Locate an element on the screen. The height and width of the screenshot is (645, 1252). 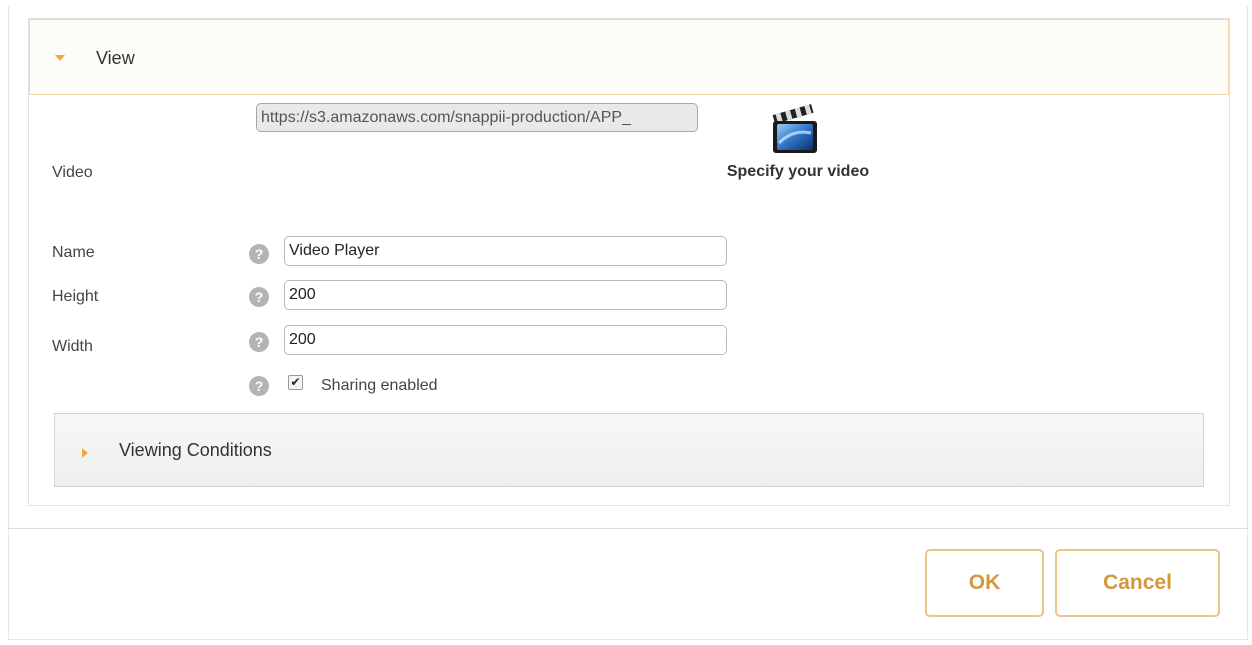
viewing-conditions-panel: Viewing Conditions is located at coordinates (629, 450).